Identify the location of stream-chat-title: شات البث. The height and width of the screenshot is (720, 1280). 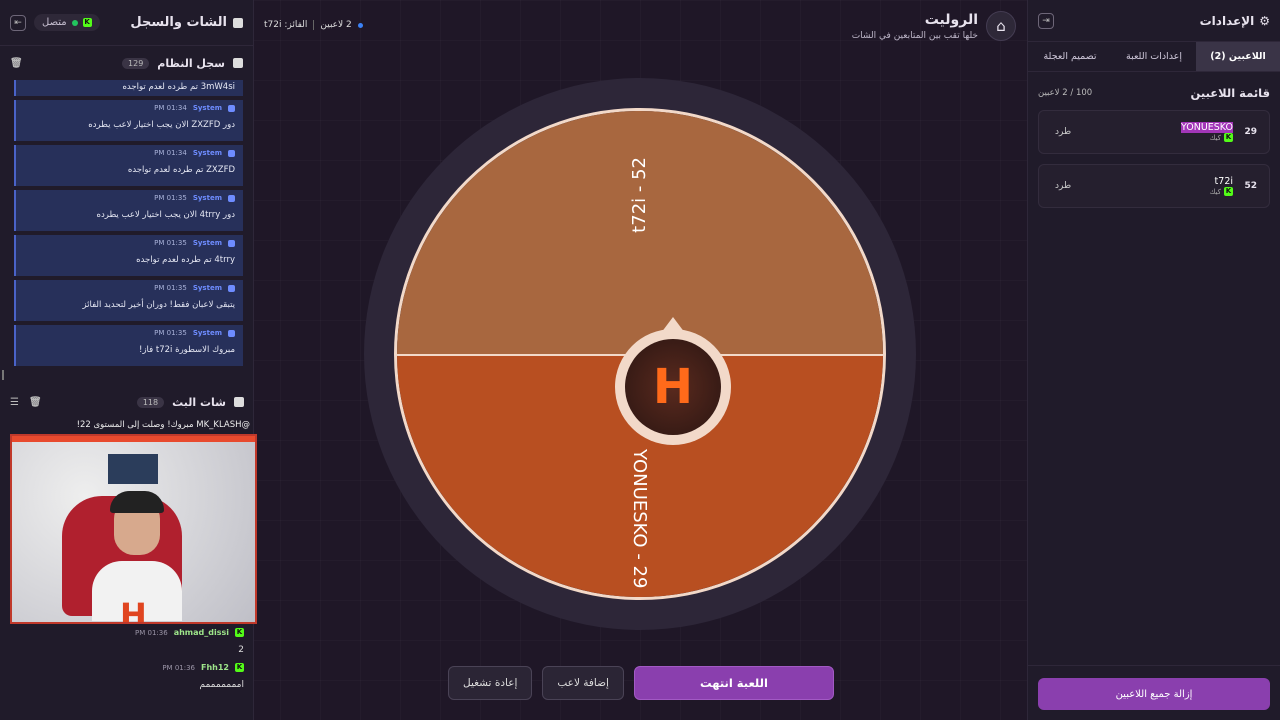
(199, 402).